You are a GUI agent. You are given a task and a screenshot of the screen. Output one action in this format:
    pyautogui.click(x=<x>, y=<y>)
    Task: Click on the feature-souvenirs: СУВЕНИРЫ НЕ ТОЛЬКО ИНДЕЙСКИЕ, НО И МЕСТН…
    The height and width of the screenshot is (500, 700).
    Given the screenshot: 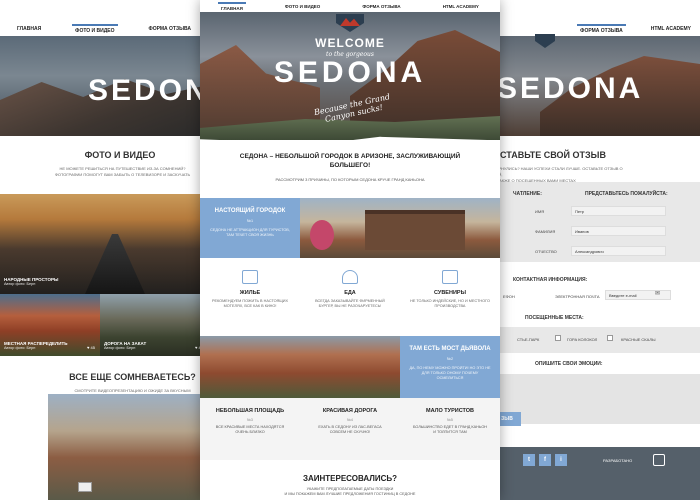 What is the action you would take?
    pyautogui.click(x=450, y=289)
    